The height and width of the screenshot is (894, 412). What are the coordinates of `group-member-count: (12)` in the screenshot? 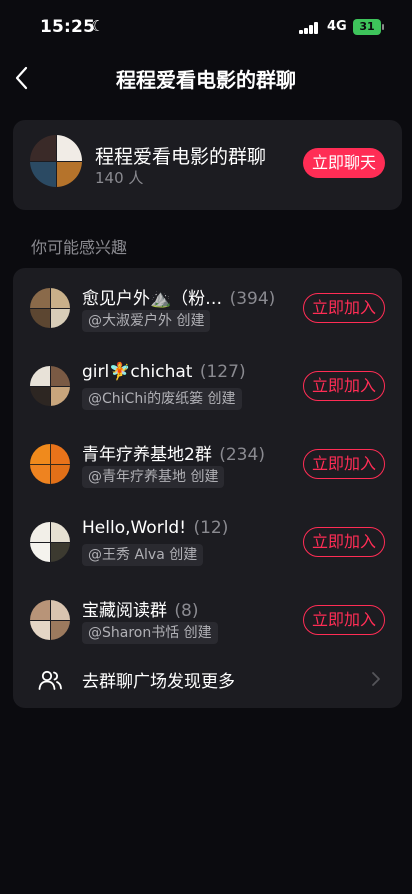 It's located at (211, 528).